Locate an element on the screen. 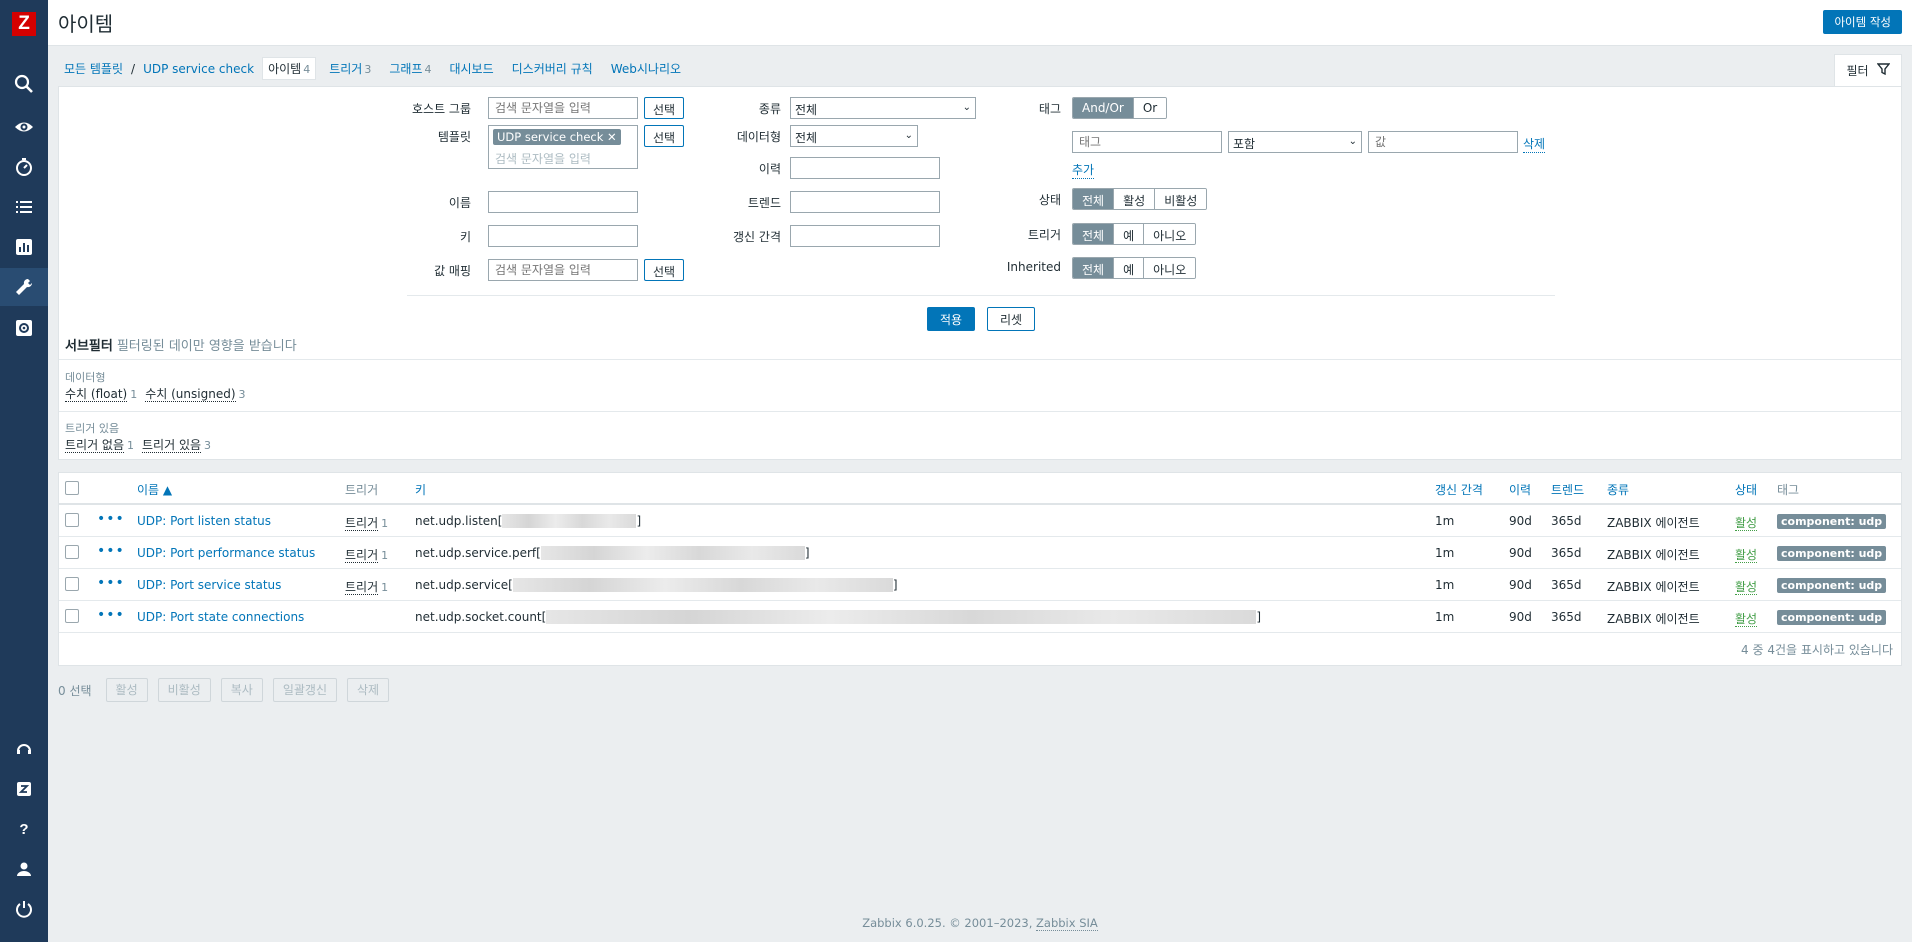 The width and height of the screenshot is (1912, 942). host-group-input is located at coordinates (563, 108).